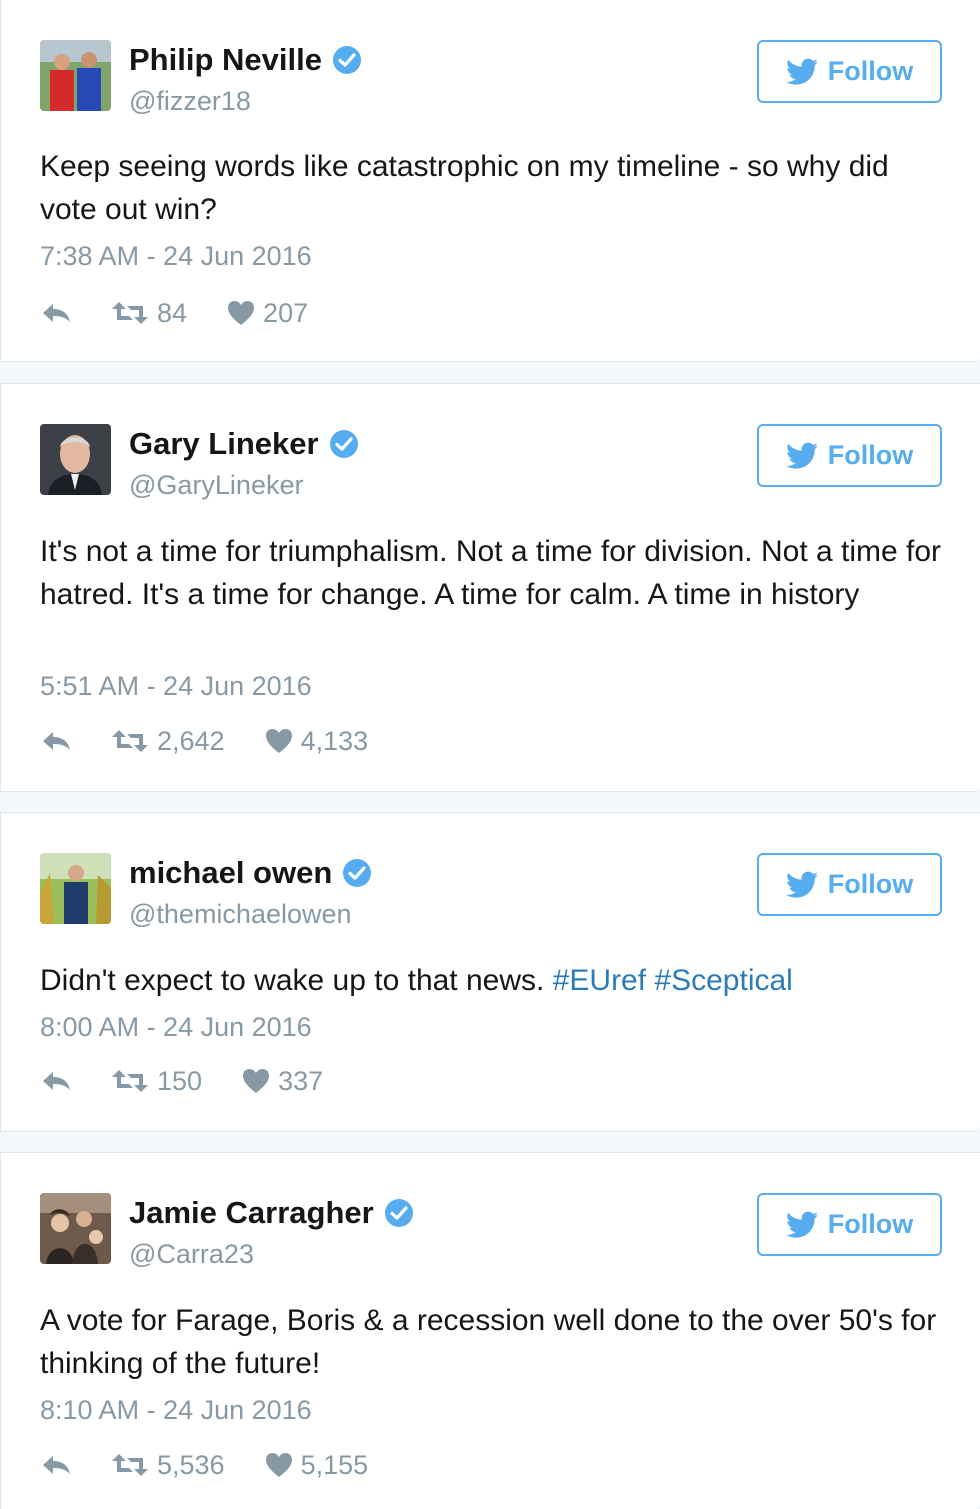 The image size is (980, 1509). What do you see at coordinates (240, 914) in the screenshot?
I see `user-handle: @themichaelowen` at bounding box center [240, 914].